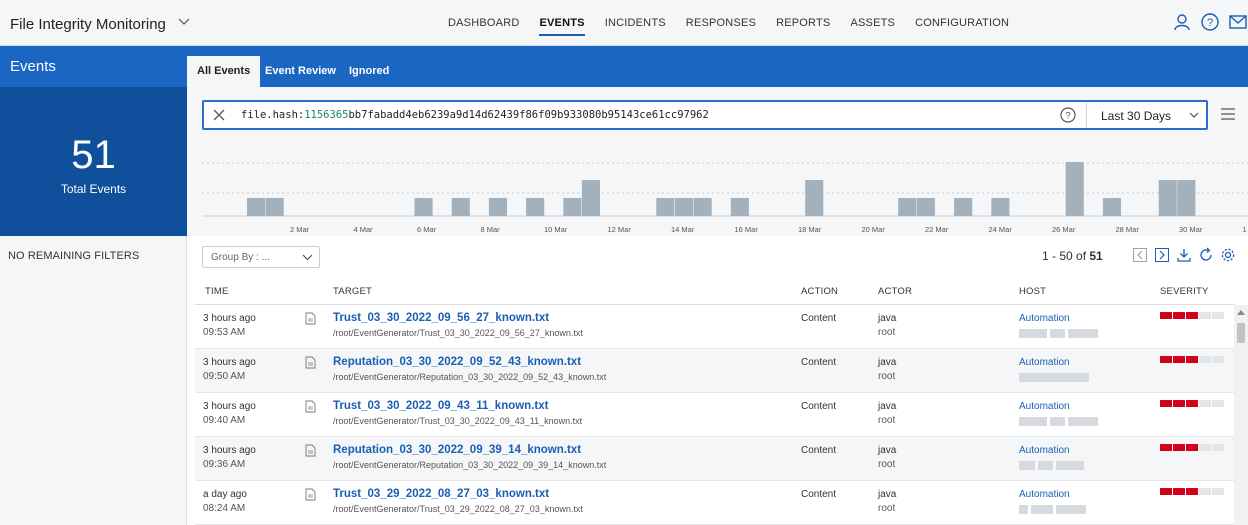 This screenshot has height=525, width=1248. Describe the element at coordinates (1032, 291) in the screenshot. I see `column-header-host: HOST` at that location.